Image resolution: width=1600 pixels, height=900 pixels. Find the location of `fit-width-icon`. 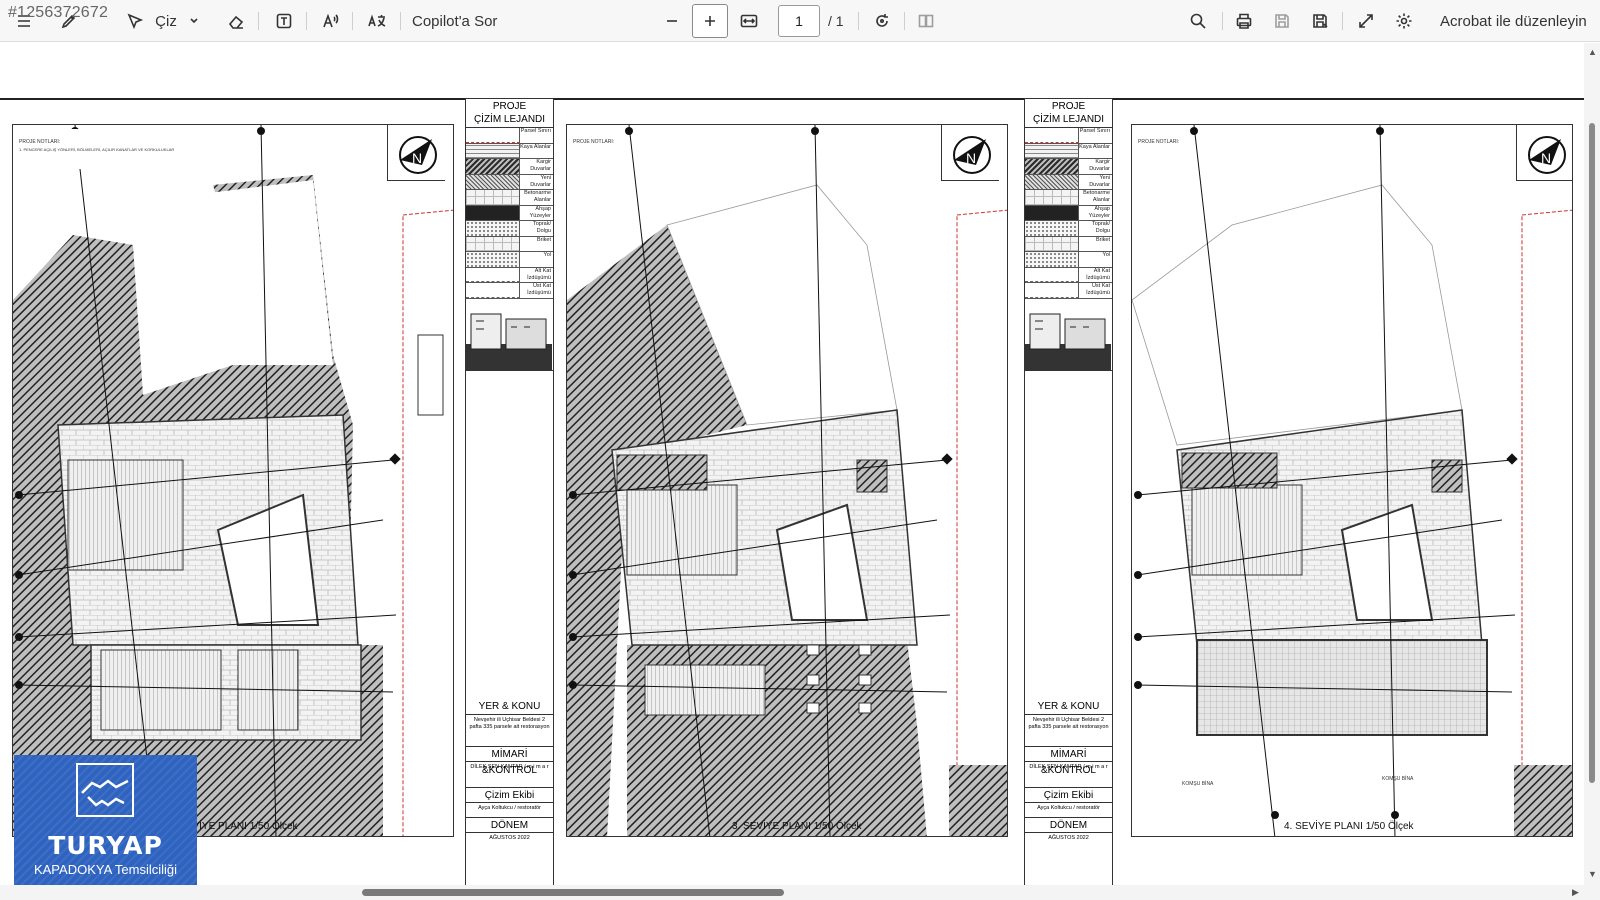

fit-width-icon is located at coordinates (749, 21).